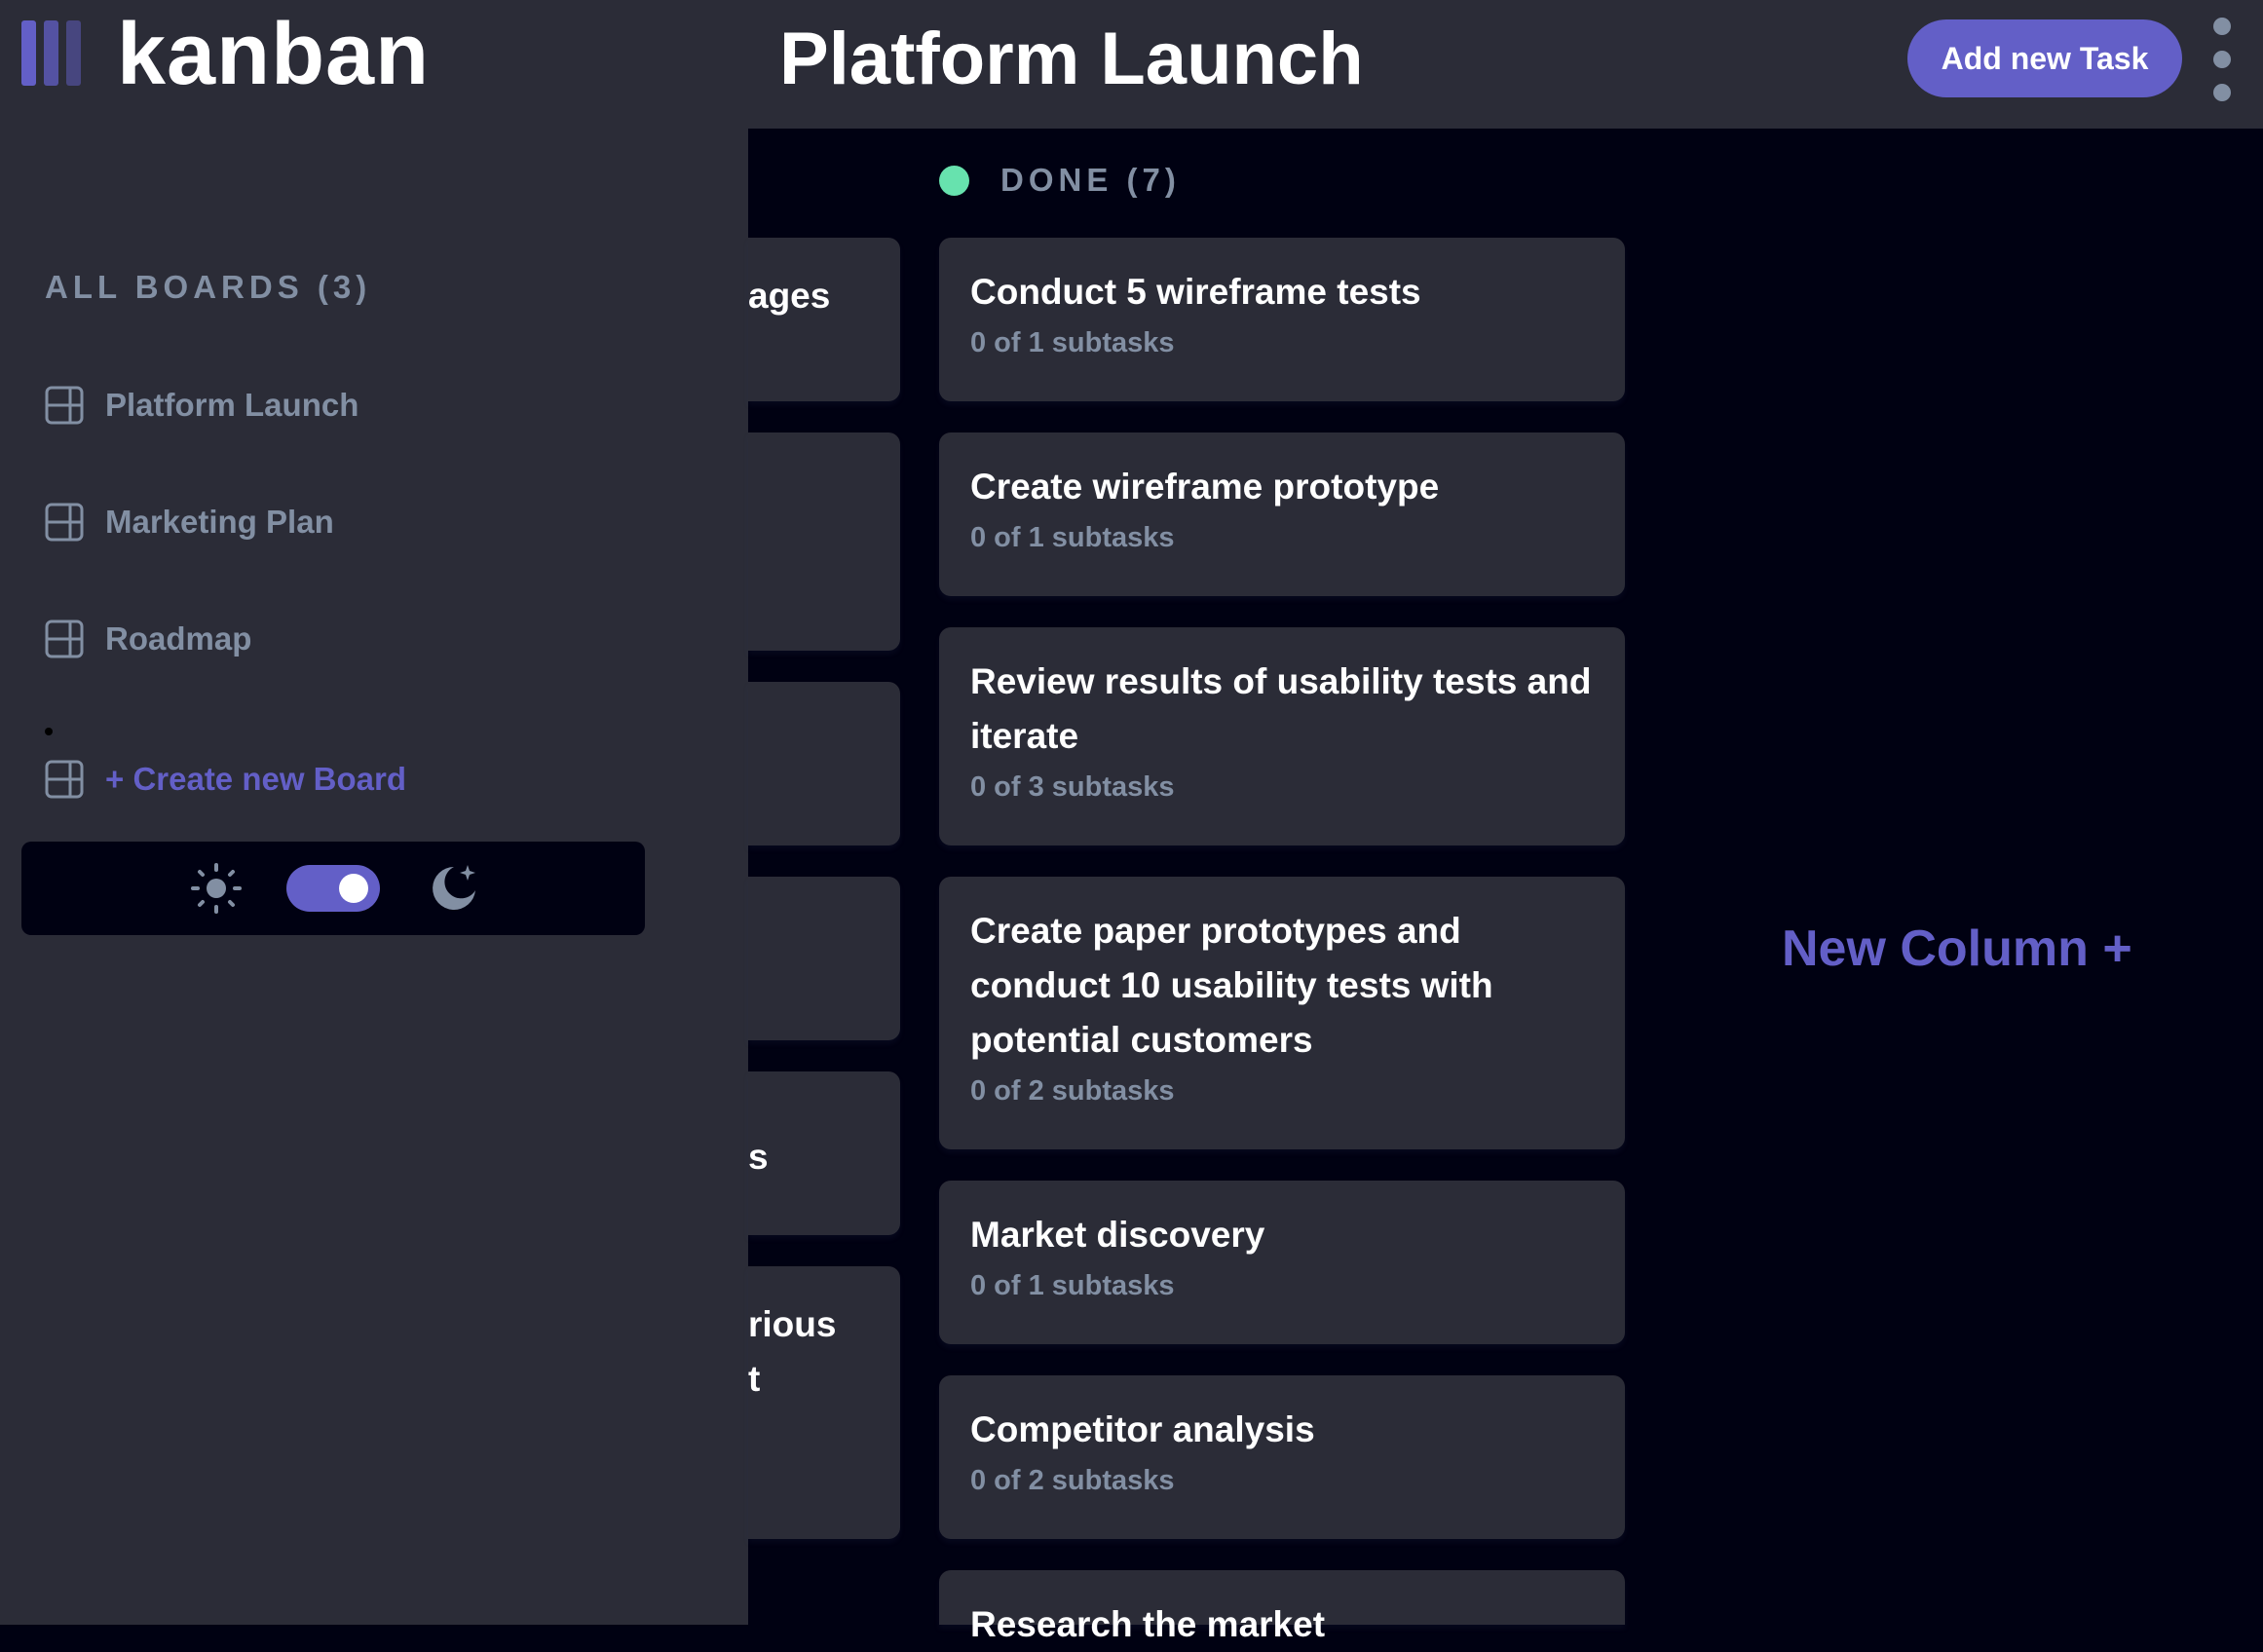 The width and height of the screenshot is (2263, 1652). I want to click on sidebar-item-platform-launch: Platform Launch, so click(201, 405).